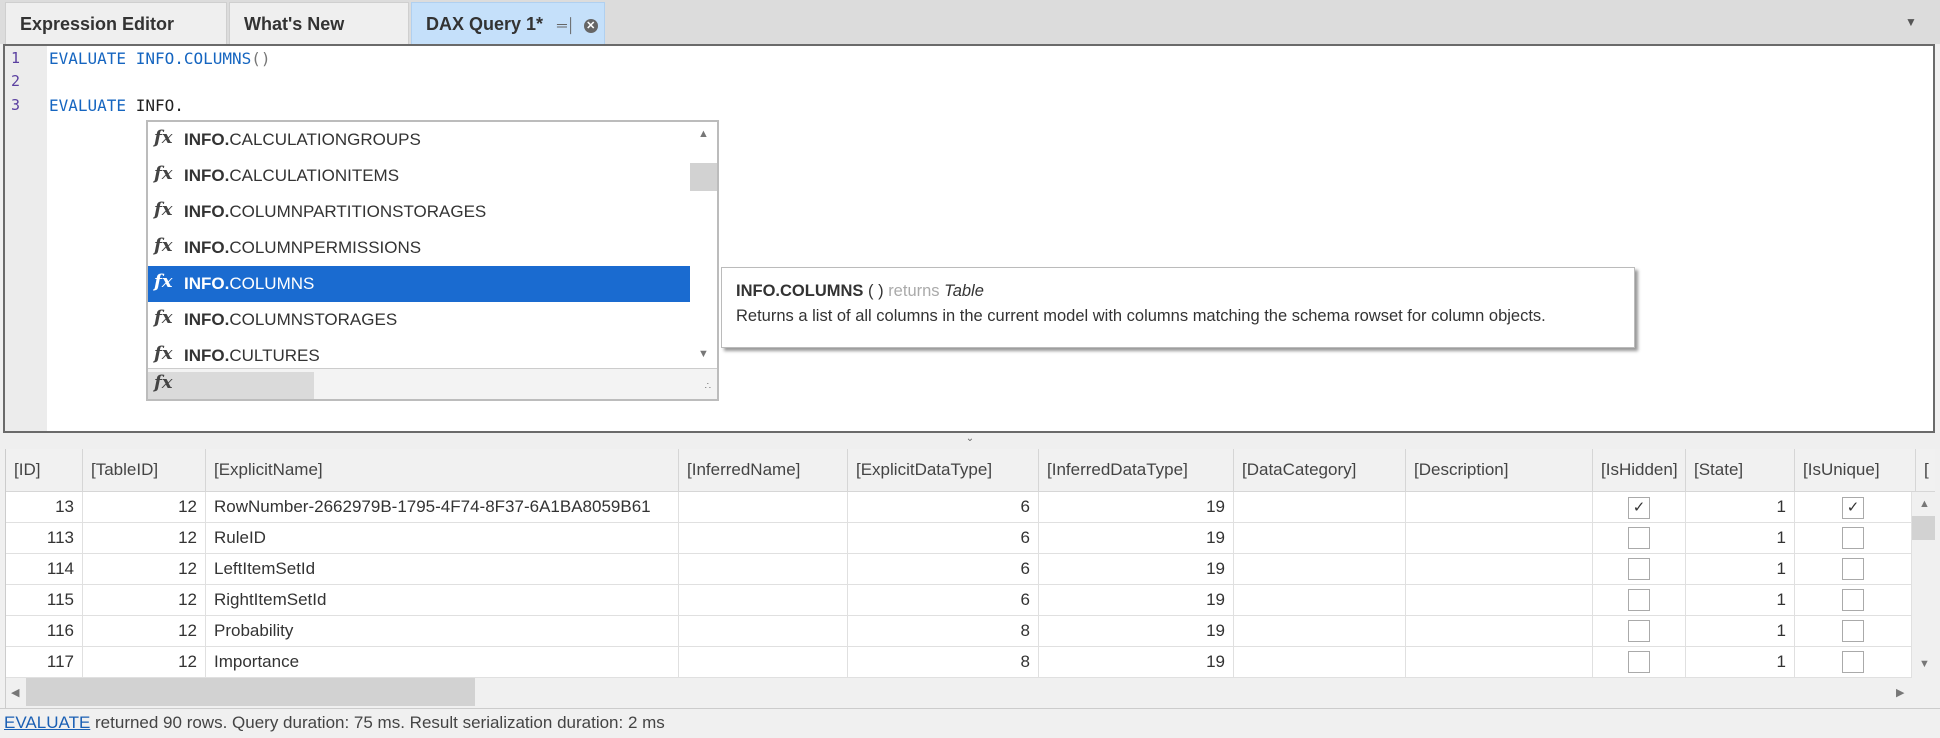  What do you see at coordinates (703, 245) in the screenshot?
I see `autocomplete-scrollbar: ▲ ▼` at bounding box center [703, 245].